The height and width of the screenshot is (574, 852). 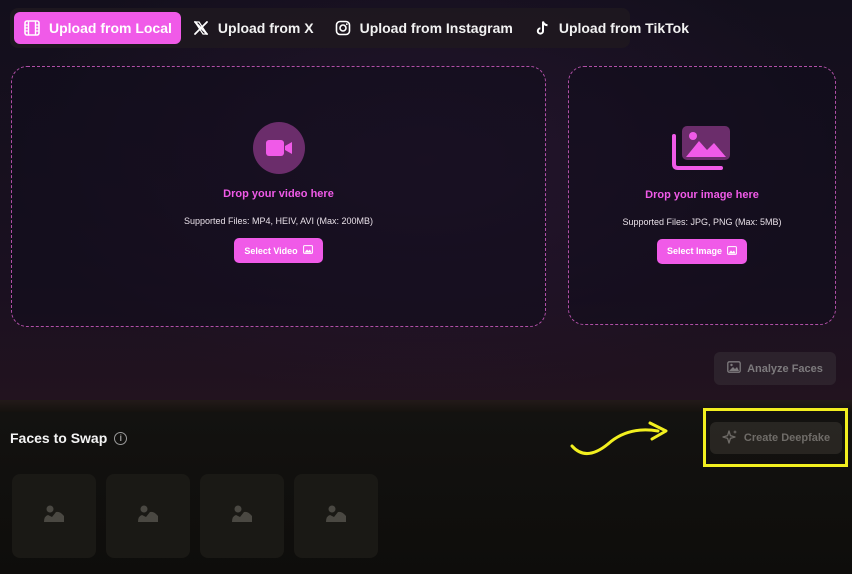 What do you see at coordinates (343, 28) in the screenshot?
I see `instagram-icon` at bounding box center [343, 28].